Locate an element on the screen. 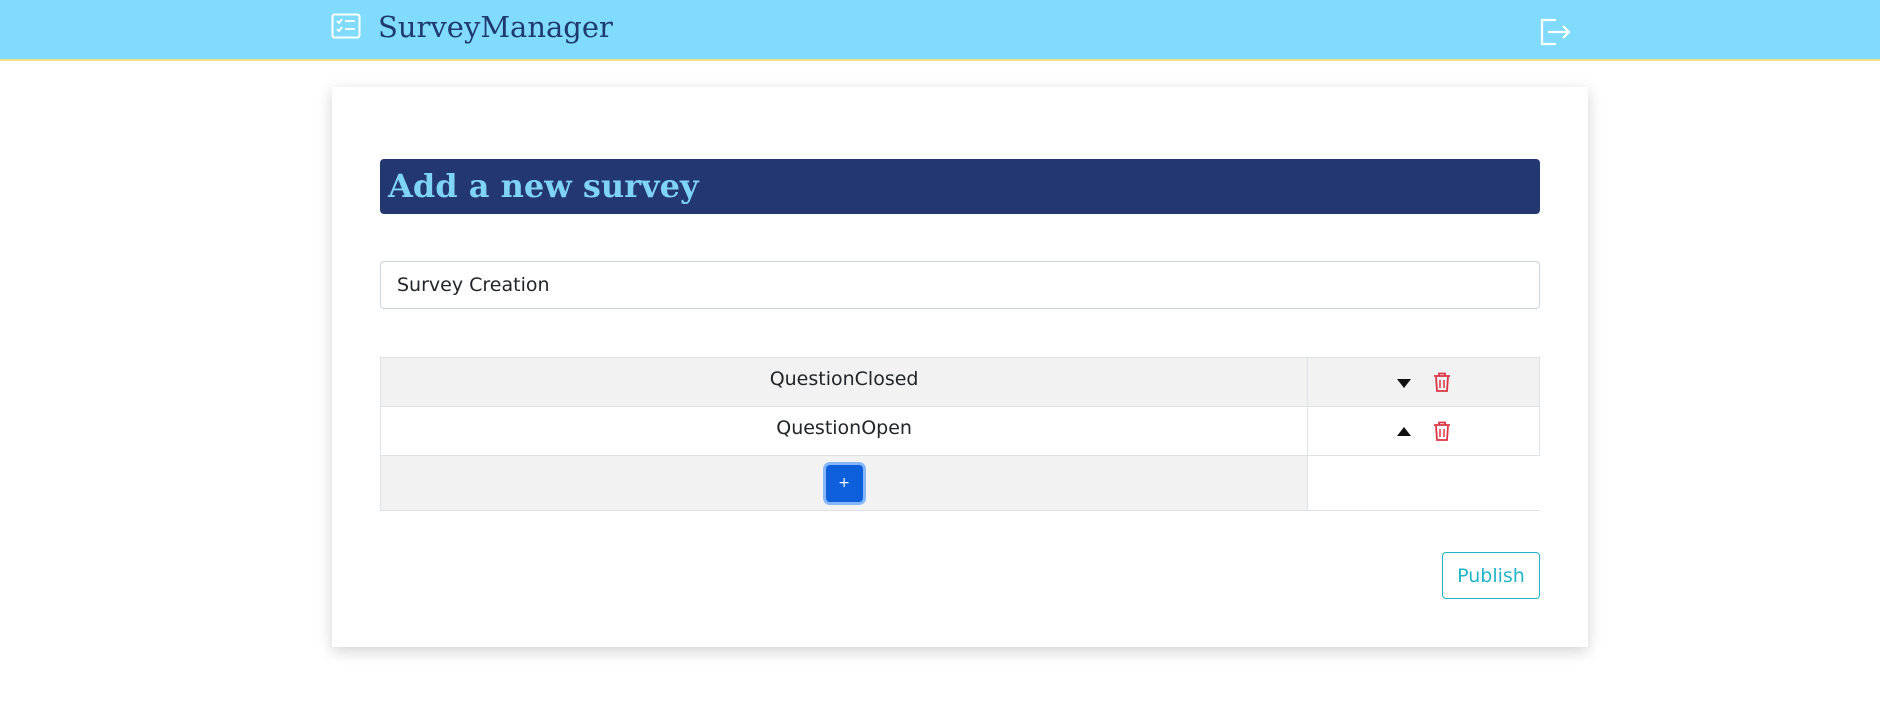  list-check-icon is located at coordinates (346, 26).